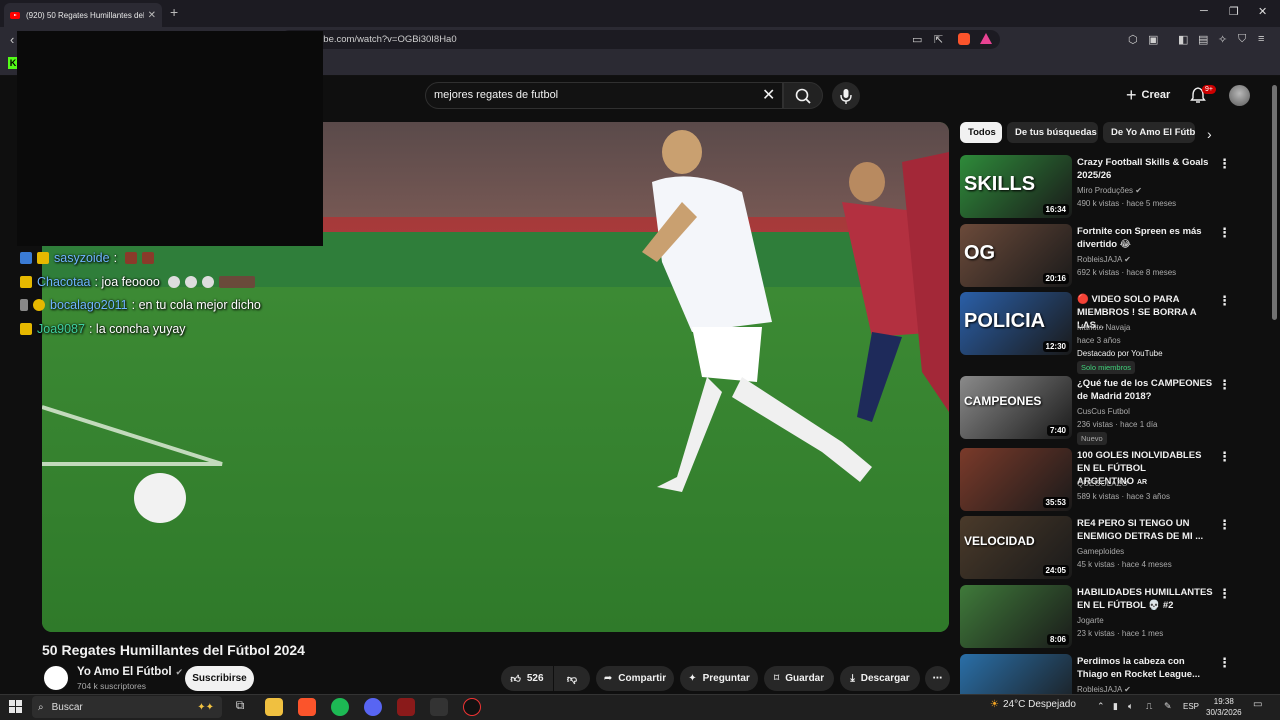 The width and height of the screenshot is (1280, 720). What do you see at coordinates (496, 95) in the screenshot?
I see `search-input-value: mejores regates de futbol` at bounding box center [496, 95].